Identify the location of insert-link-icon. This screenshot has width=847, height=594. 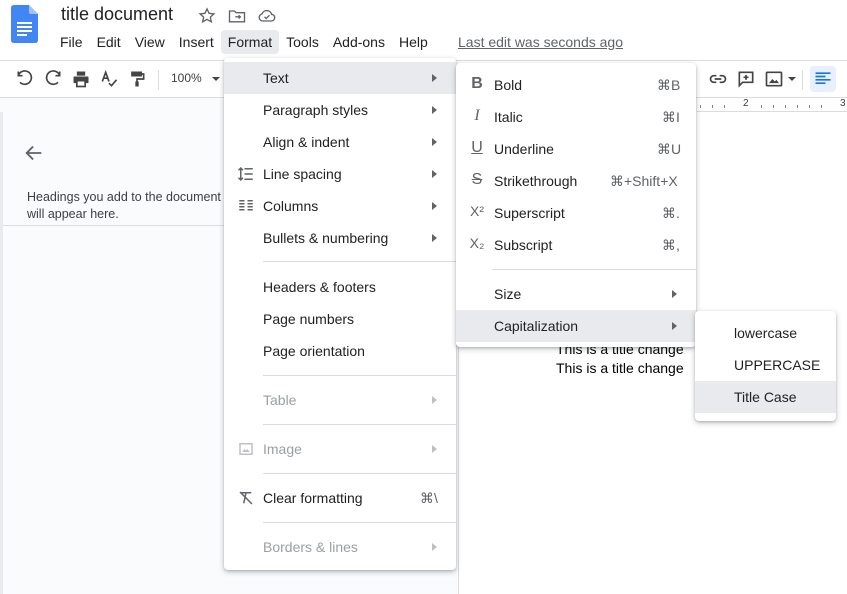
(718, 79).